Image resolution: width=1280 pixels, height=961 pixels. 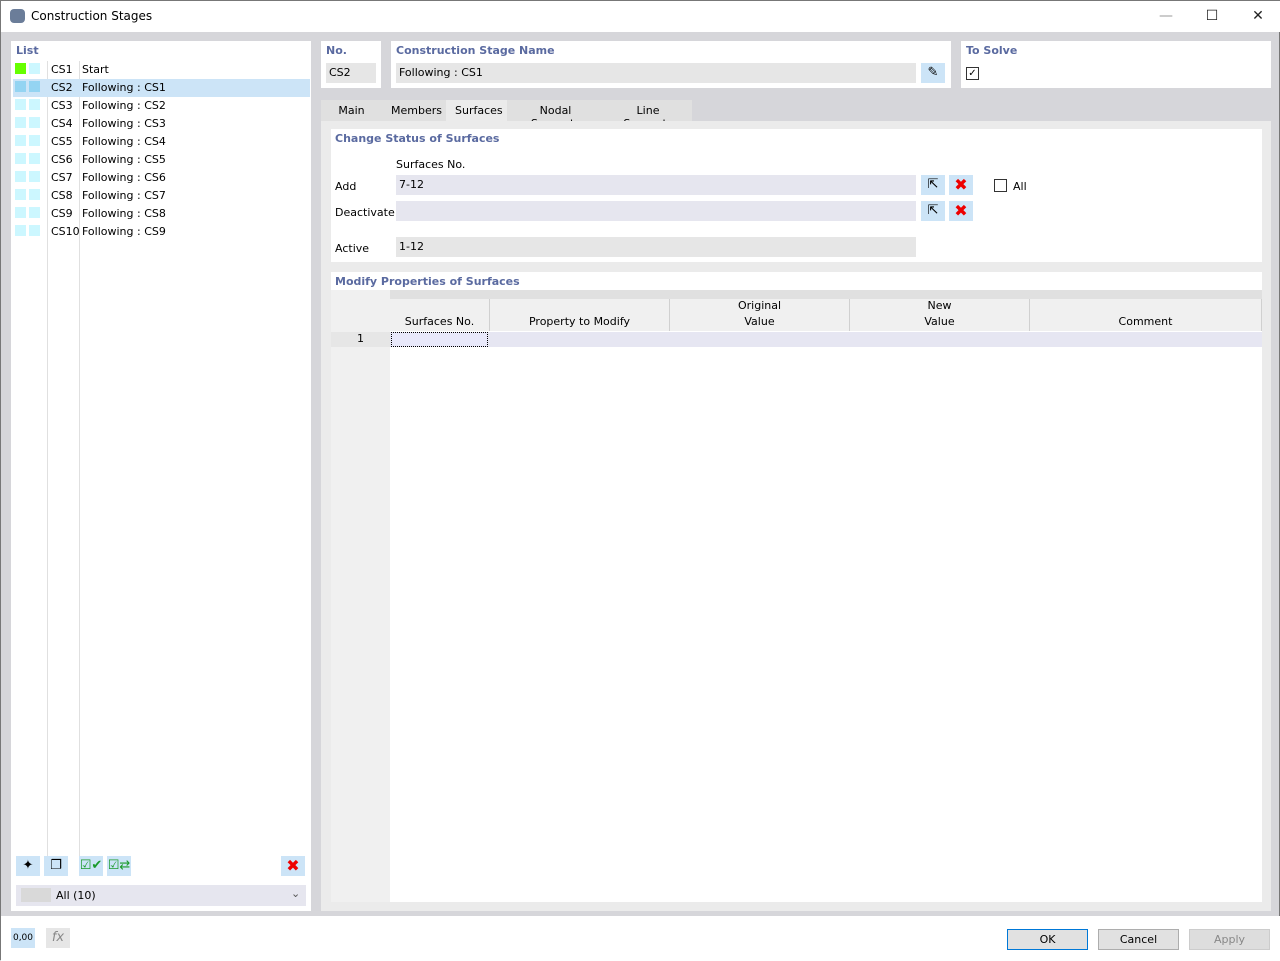 What do you see at coordinates (972, 73) in the screenshot?
I see `to-solve-checkbox: ✓` at bounding box center [972, 73].